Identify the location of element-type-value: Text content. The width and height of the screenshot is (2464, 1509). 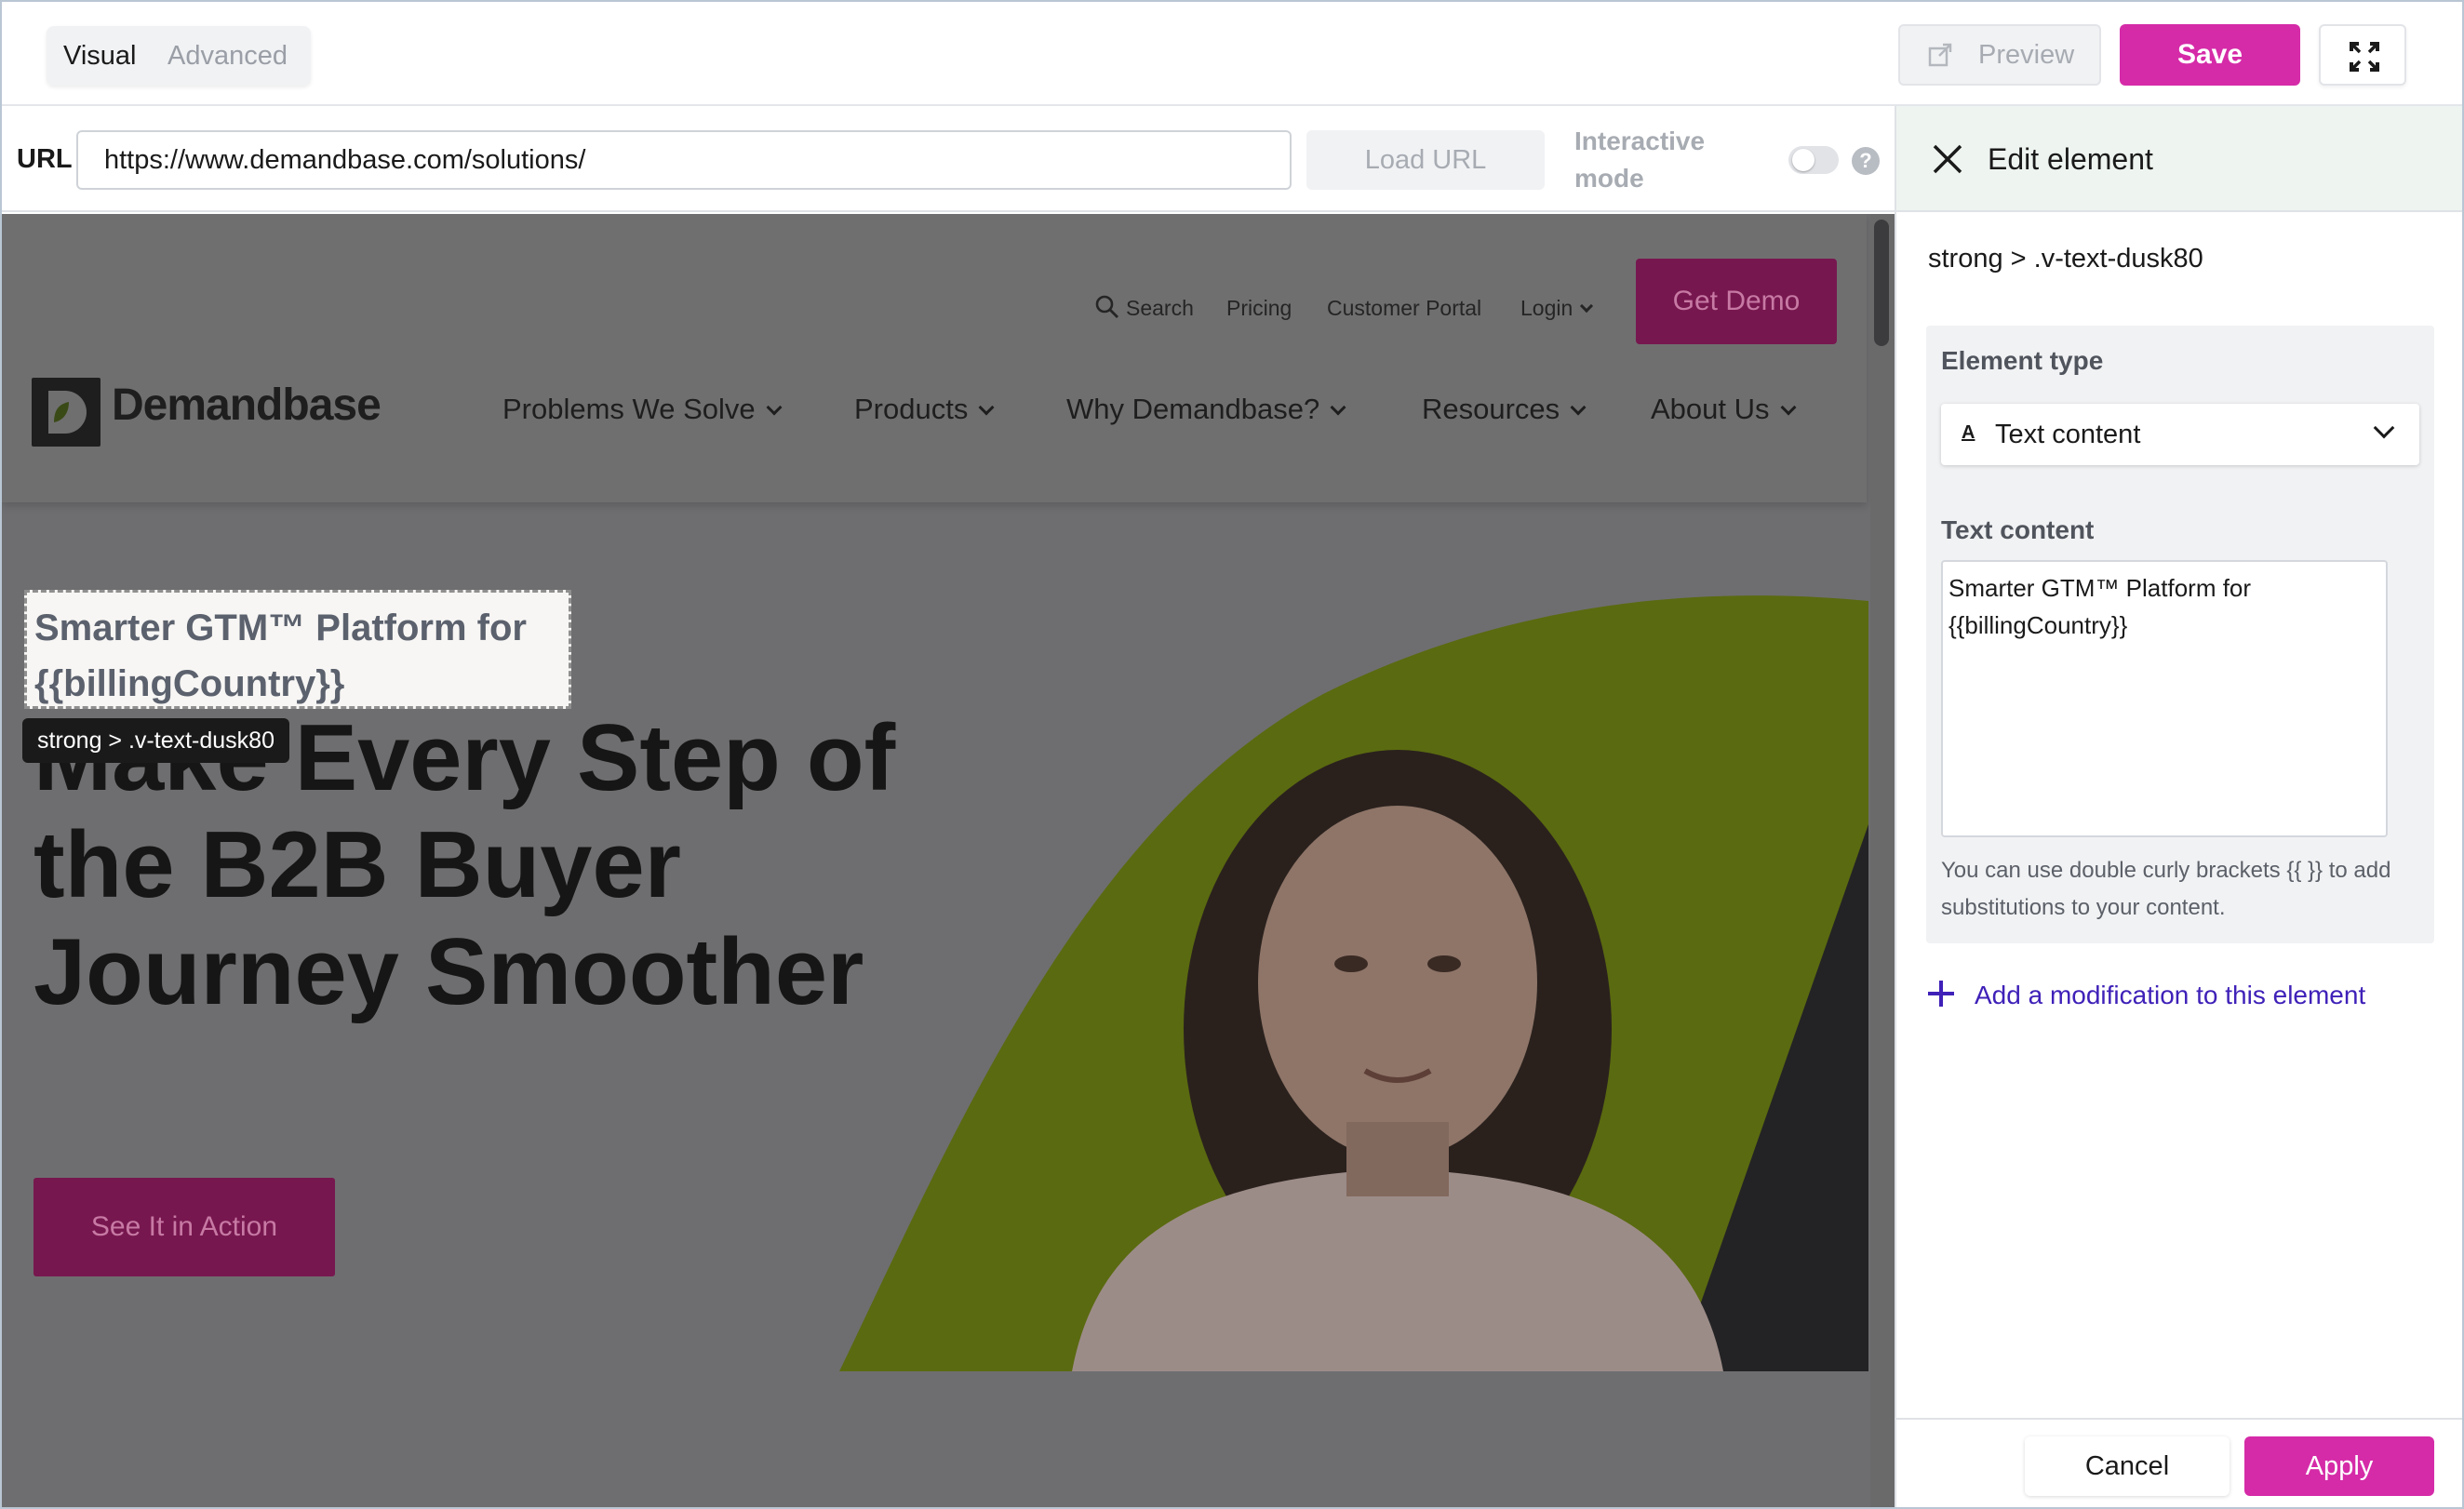
(2068, 434).